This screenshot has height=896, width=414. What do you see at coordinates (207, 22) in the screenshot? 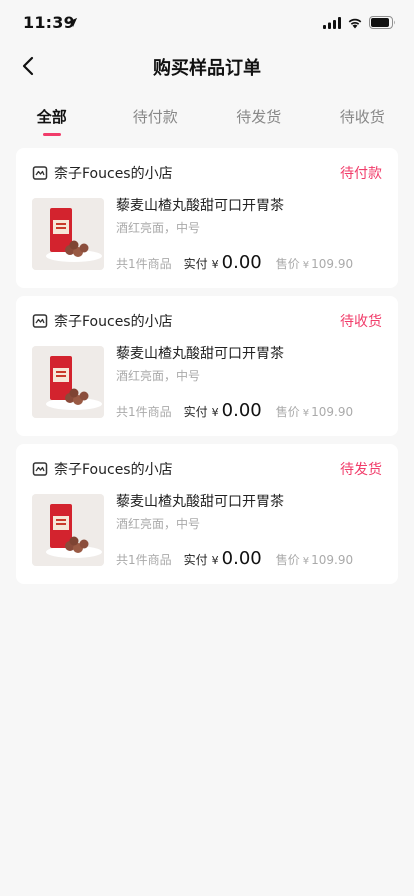
I see `status-bar: 11:39` at bounding box center [207, 22].